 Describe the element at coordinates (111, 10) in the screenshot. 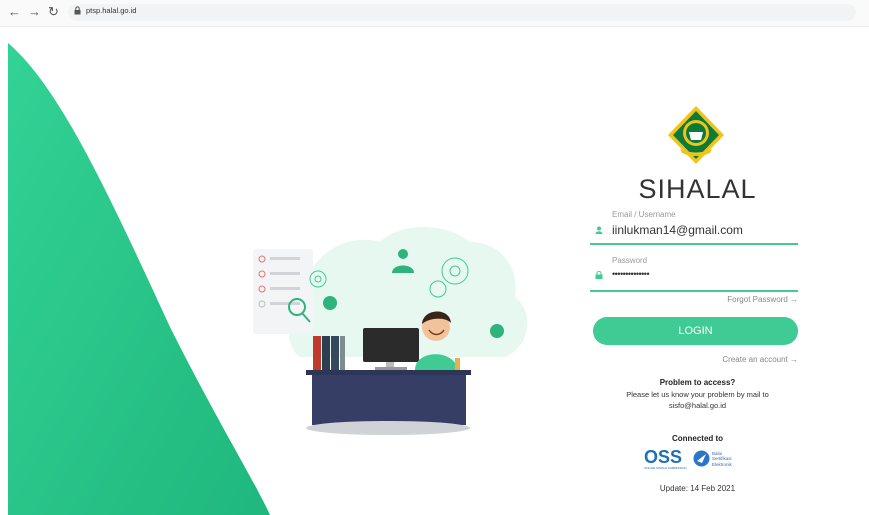

I see `url-text: ptsp.halal.go.id` at that location.